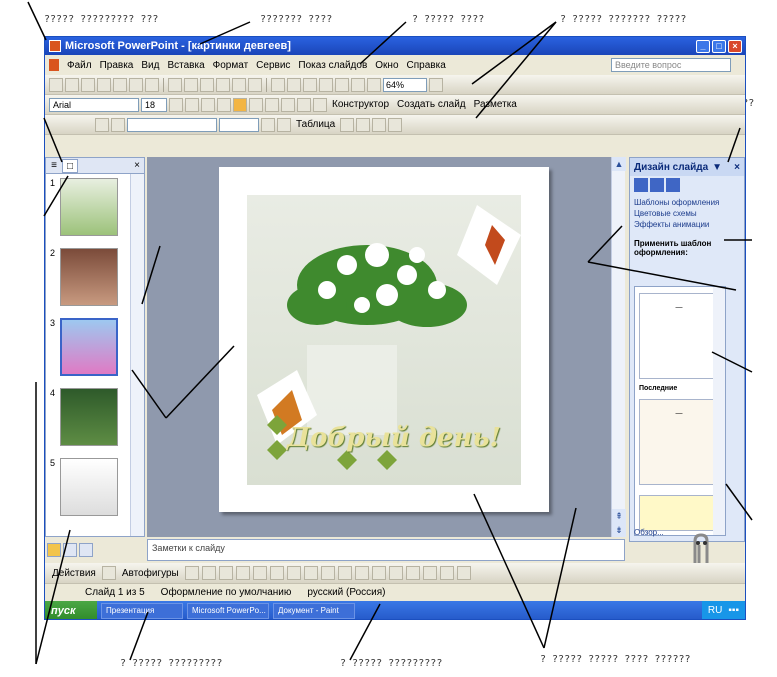 This screenshot has width=777, height=677. Describe the element at coordinates (715, 610) in the screenshot. I see `language-indicator: RU` at that location.